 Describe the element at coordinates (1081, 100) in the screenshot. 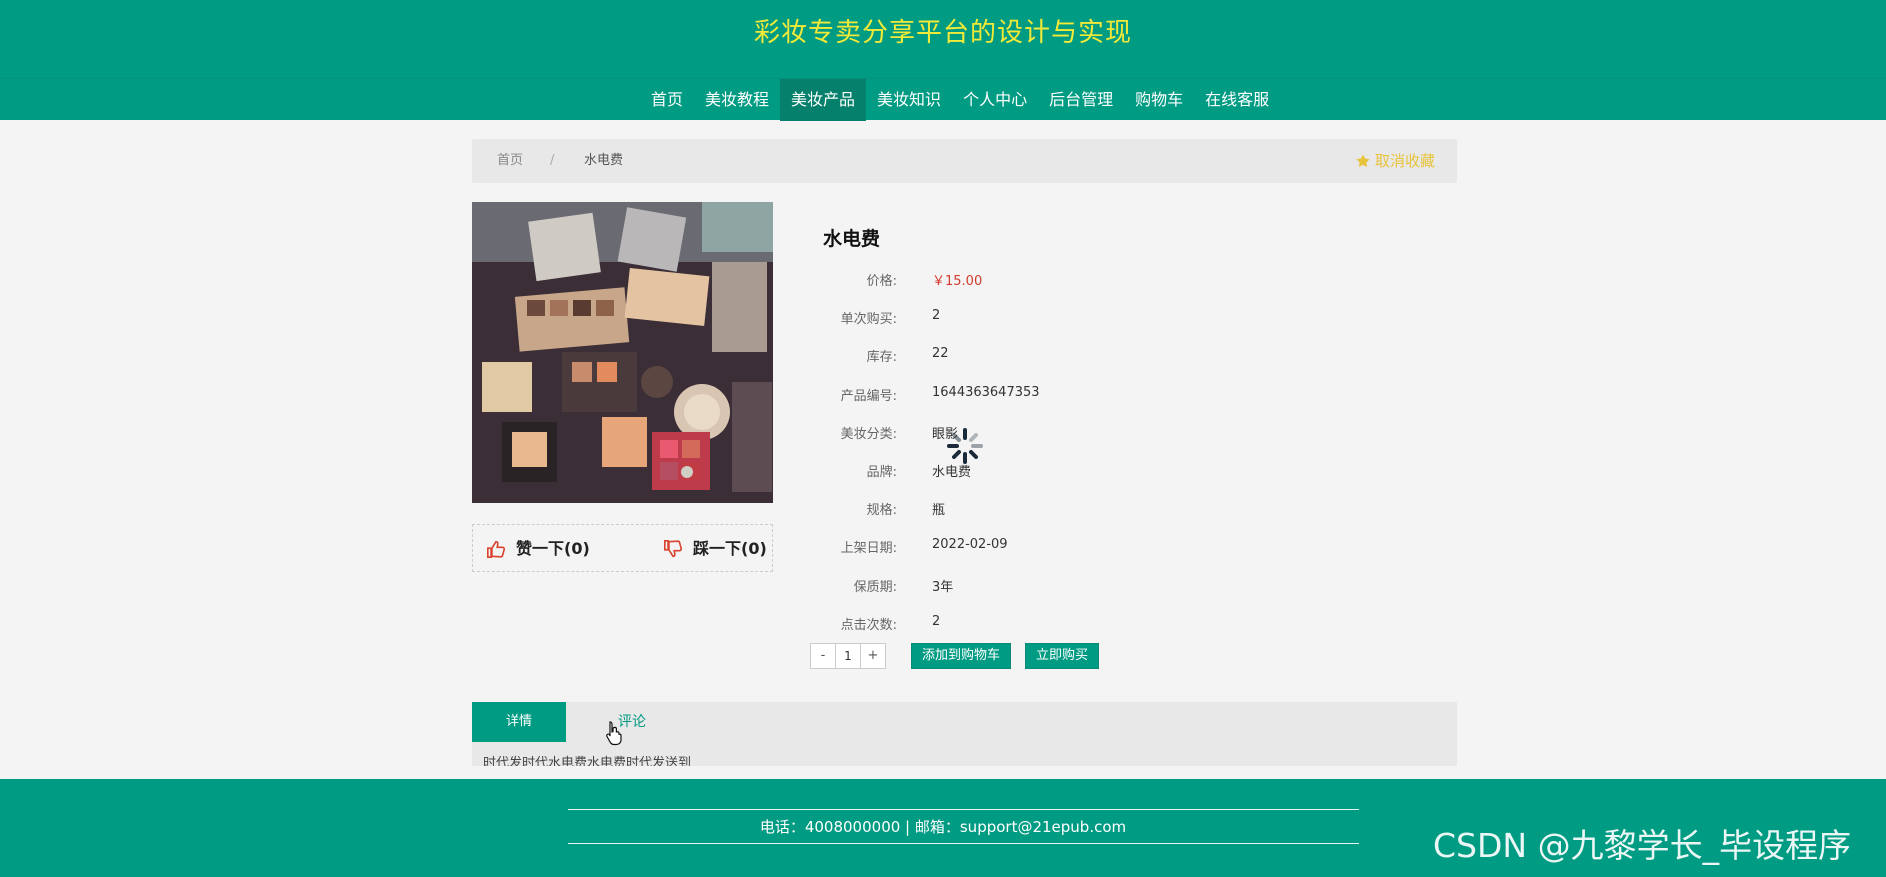

I see `nav-admin: 后台管理` at that location.